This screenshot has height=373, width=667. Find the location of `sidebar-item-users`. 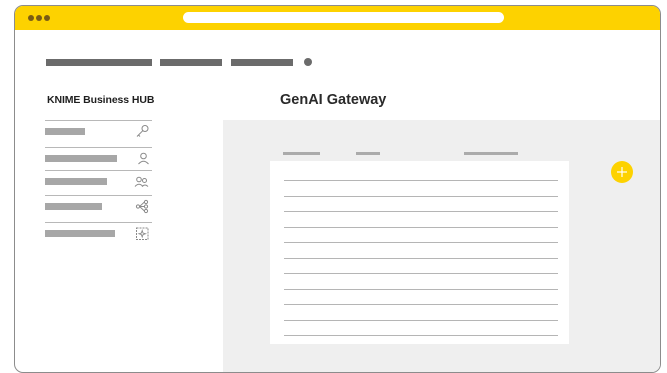

sidebar-item-users is located at coordinates (98, 157).